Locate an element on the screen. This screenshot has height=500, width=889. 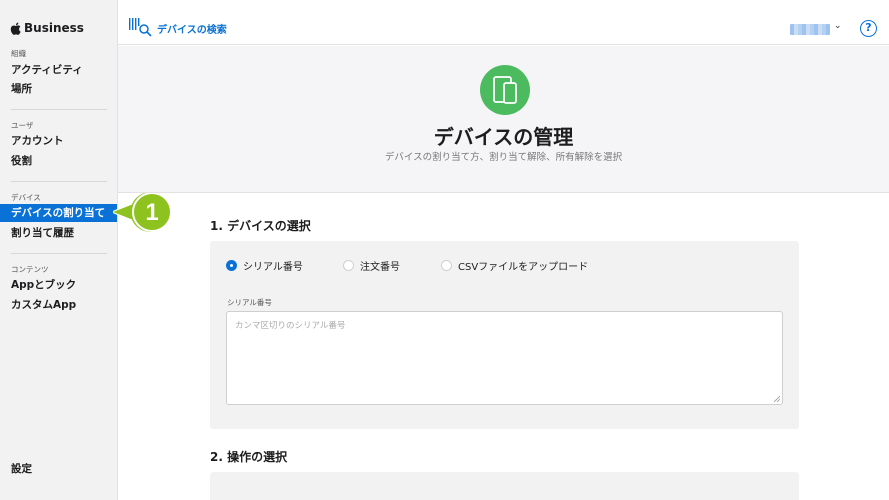
sidebar-item-custom-apps: カスタムApp is located at coordinates (58, 305).